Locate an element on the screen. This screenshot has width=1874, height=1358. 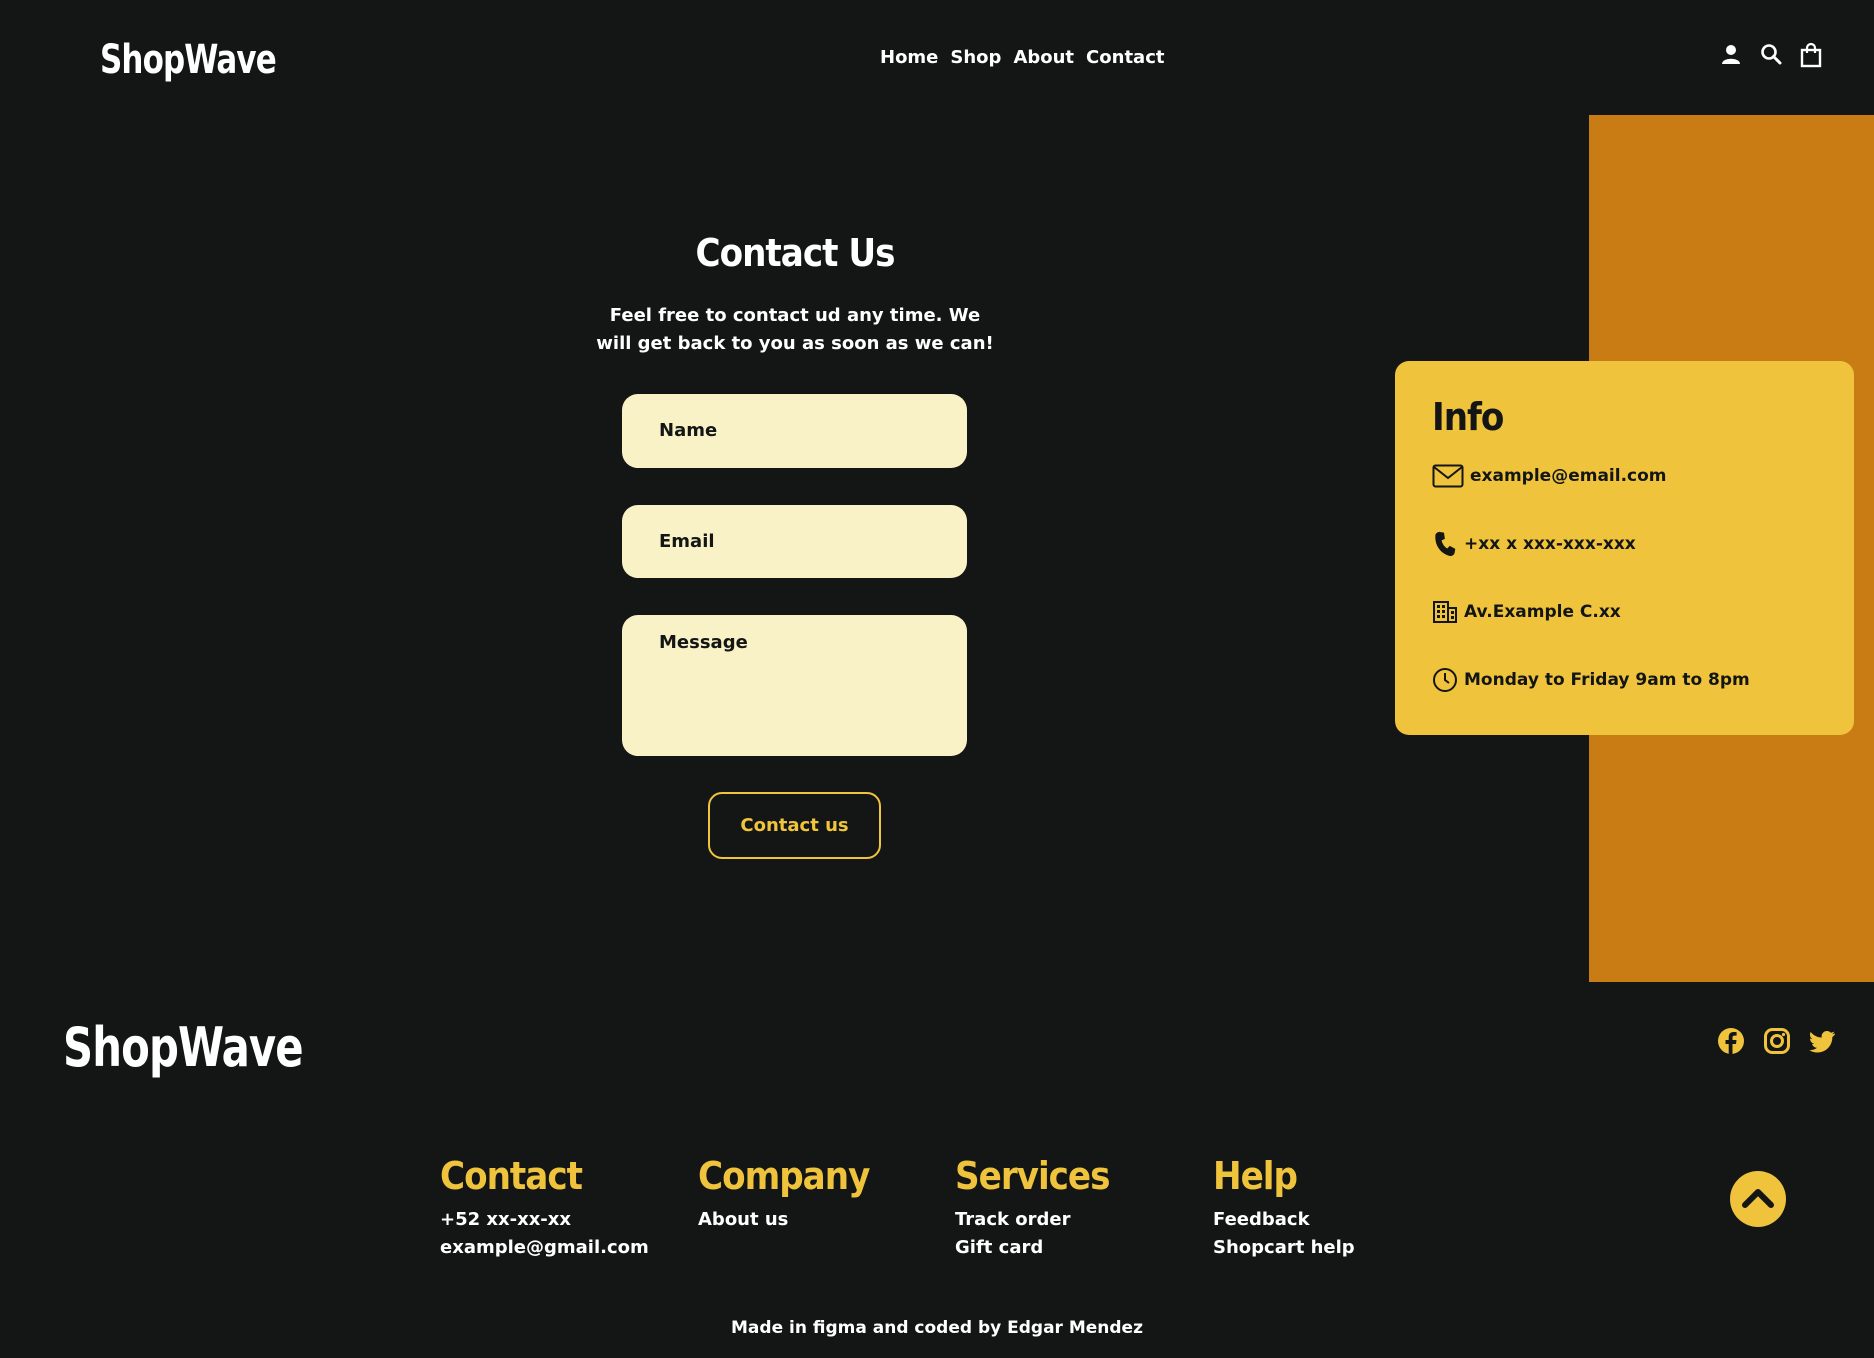
footer-link: Track order is located at coordinates (1032, 1220).